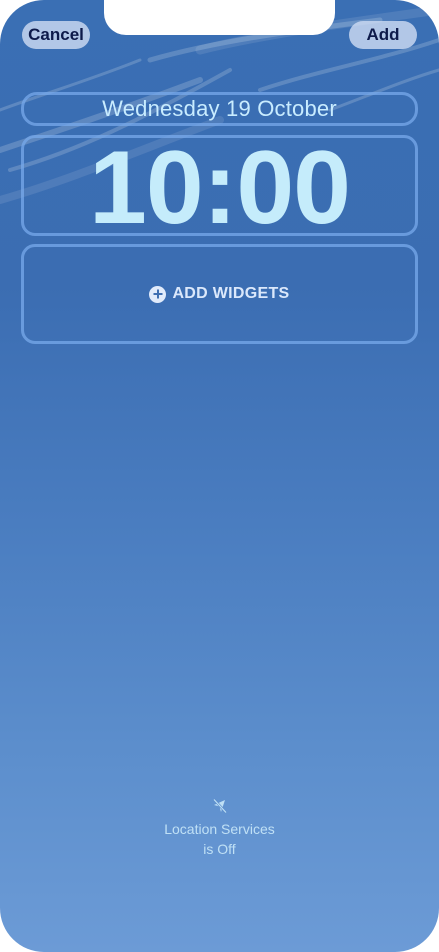  I want to click on add-widgets-label: ADD WIDGETS, so click(231, 293).